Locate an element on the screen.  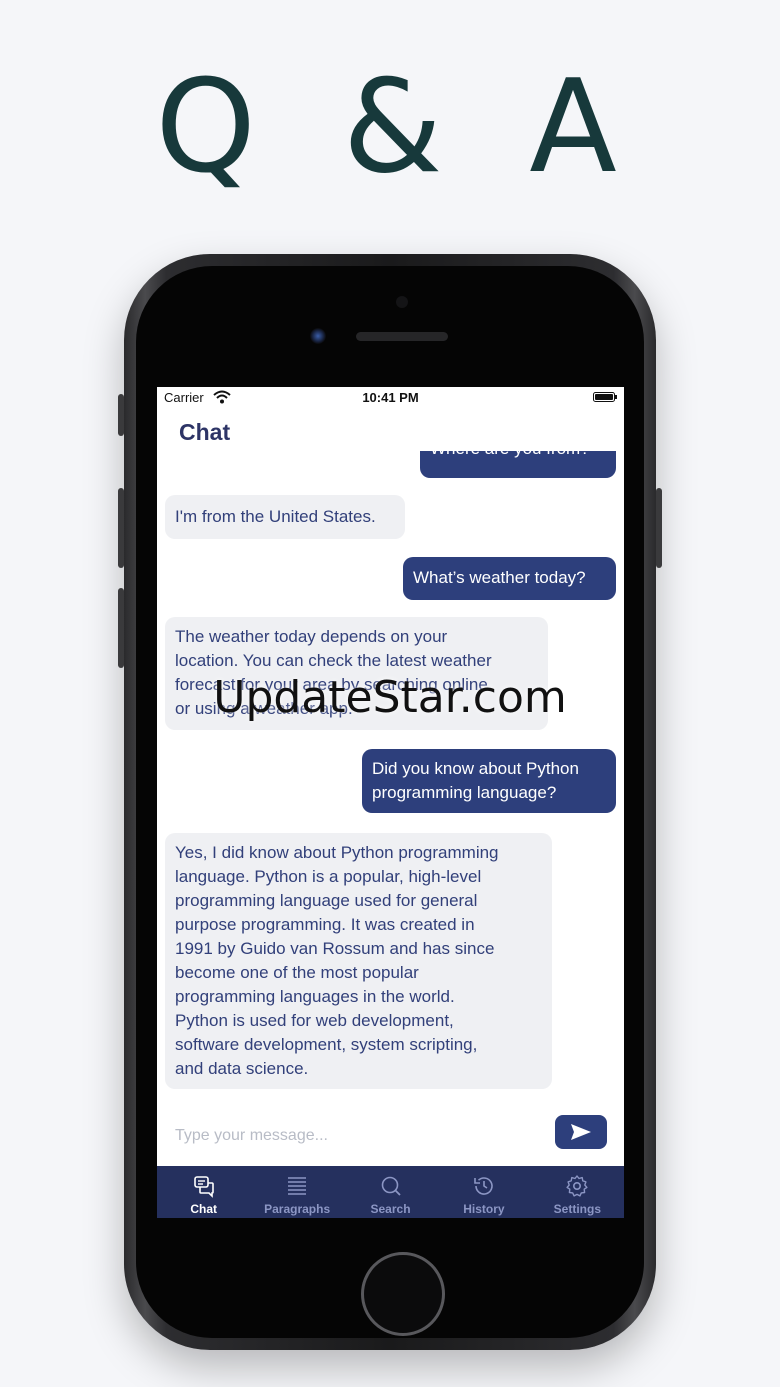
tab-search: Search is located at coordinates (390, 1192).